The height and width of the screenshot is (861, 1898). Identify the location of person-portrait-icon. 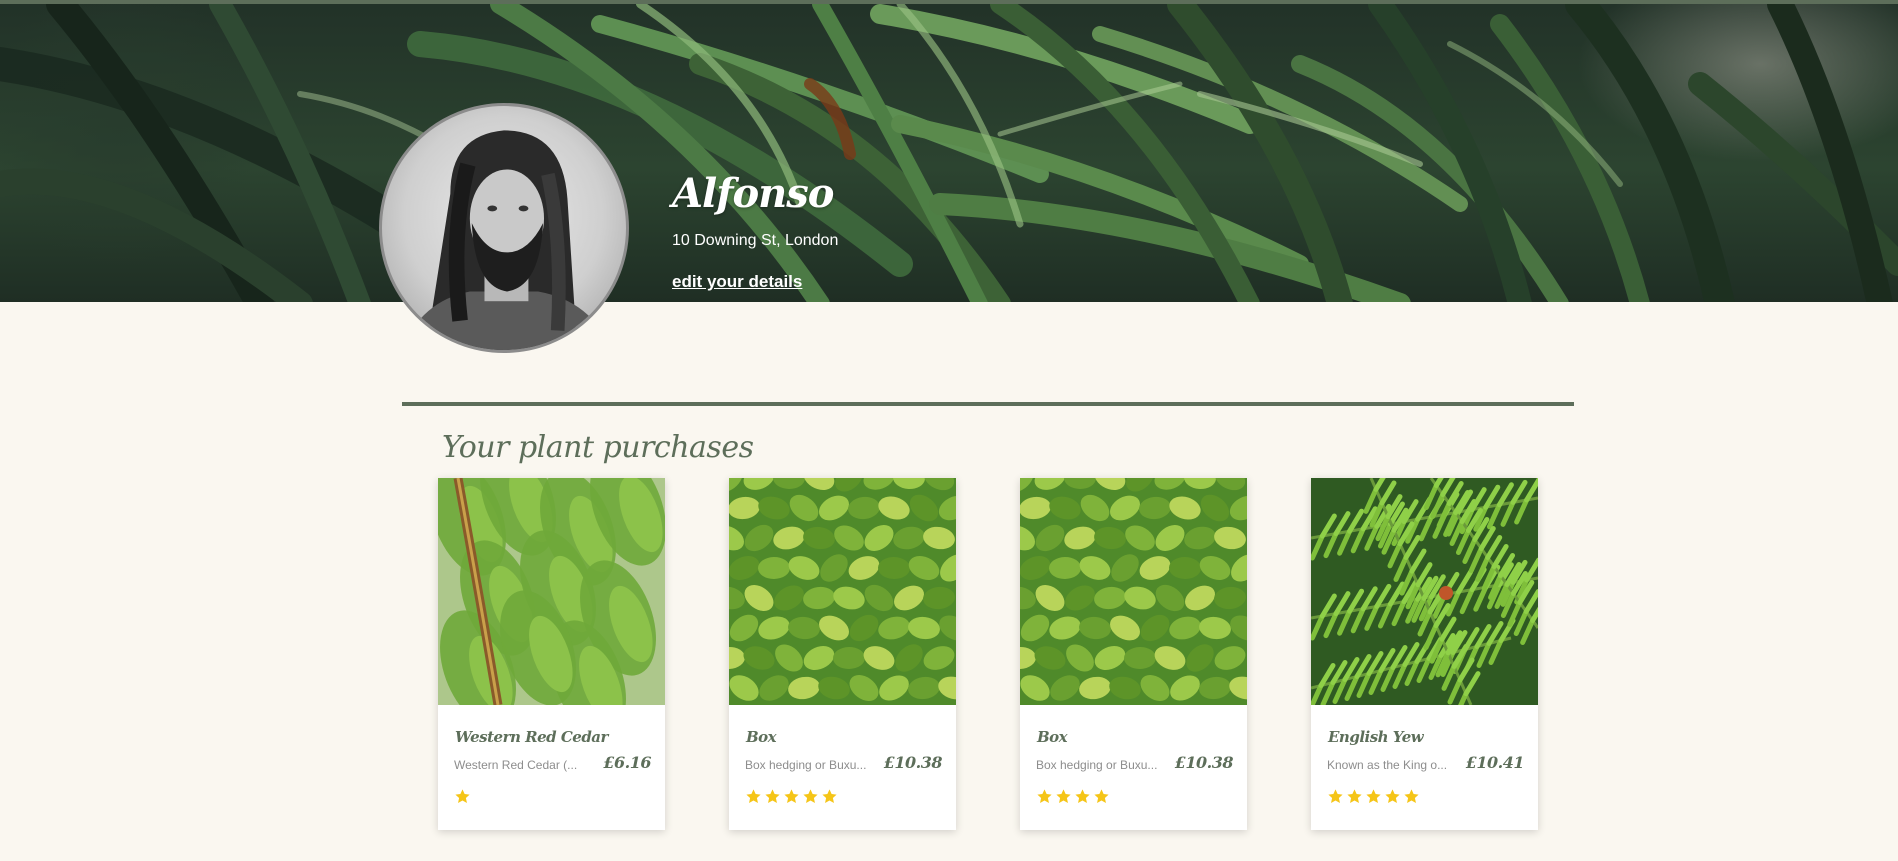
(506, 240).